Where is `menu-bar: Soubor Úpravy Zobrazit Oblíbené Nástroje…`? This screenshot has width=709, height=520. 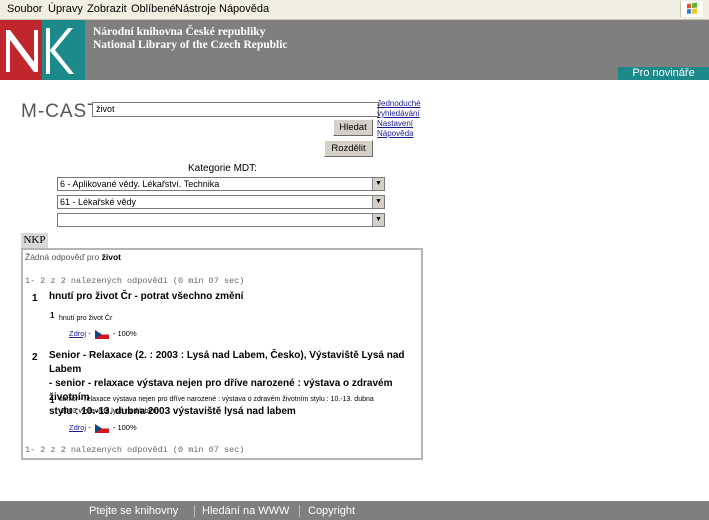 menu-bar: Soubor Úpravy Zobrazit Oblíbené Nástroje… is located at coordinates (354, 10).